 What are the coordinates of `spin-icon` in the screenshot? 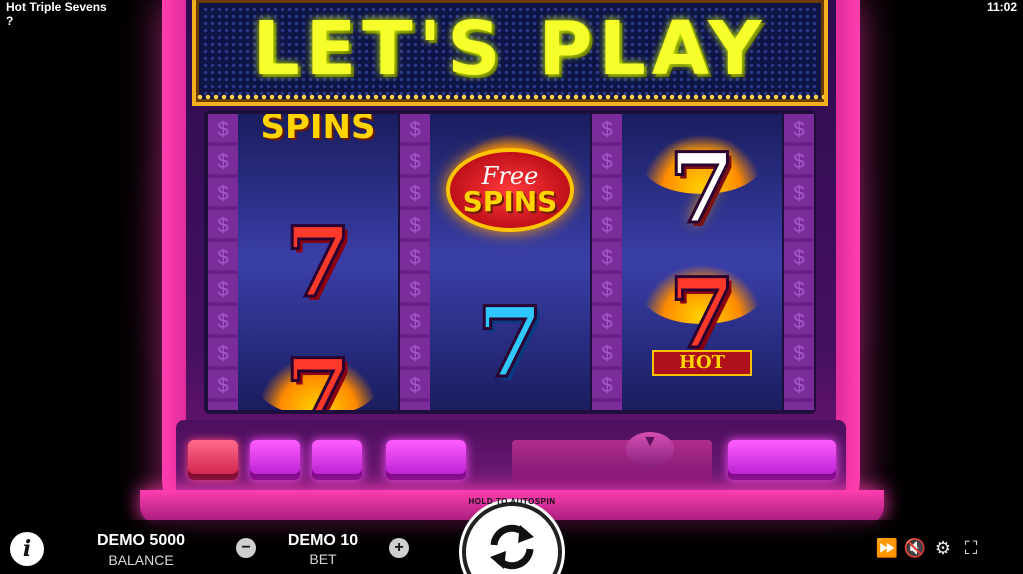 It's located at (512, 547).